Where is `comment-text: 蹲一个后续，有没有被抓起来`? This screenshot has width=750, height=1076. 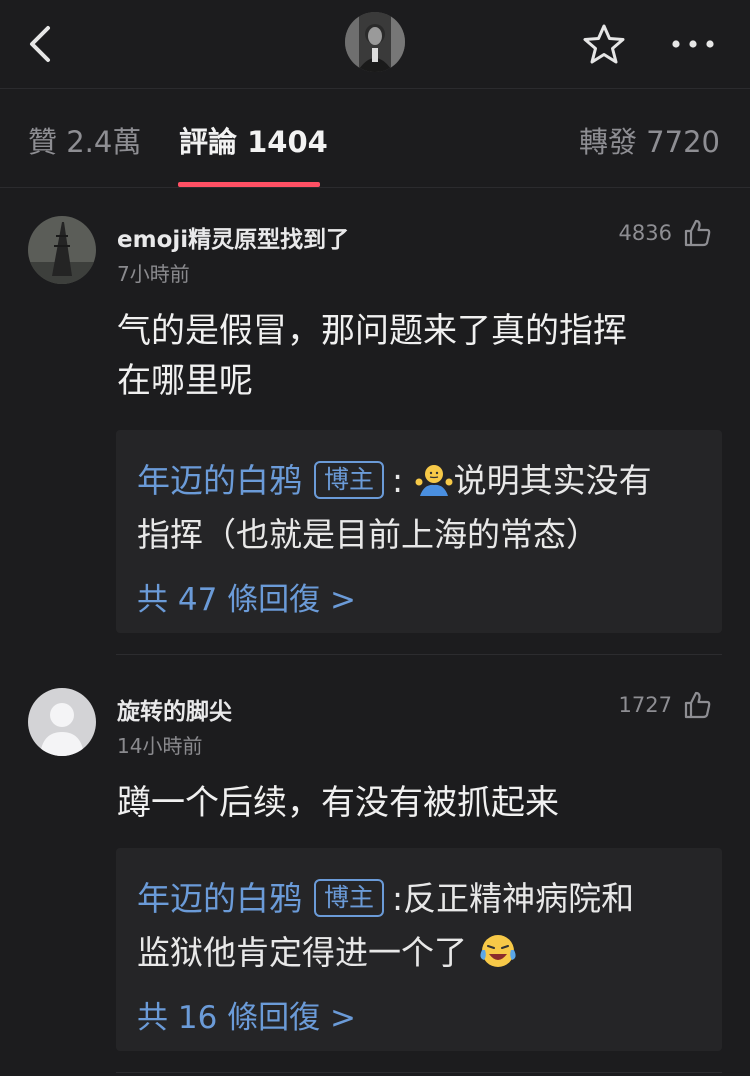
comment-text: 蹲一个后续，有没有被抓起来 is located at coordinates (417, 803).